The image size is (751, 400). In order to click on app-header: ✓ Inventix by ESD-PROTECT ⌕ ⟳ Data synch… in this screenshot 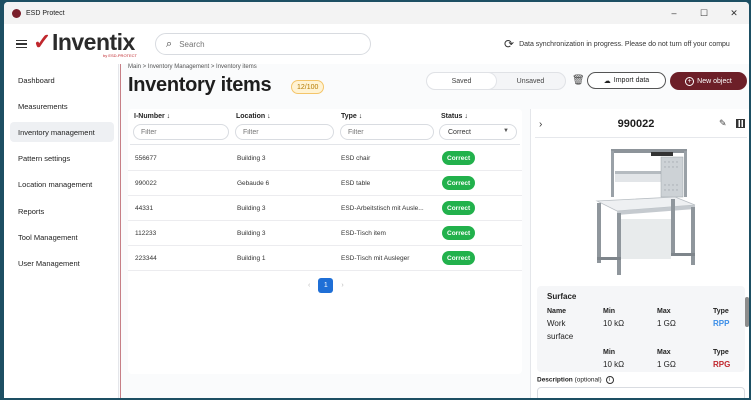, I will do `click(376, 44)`.